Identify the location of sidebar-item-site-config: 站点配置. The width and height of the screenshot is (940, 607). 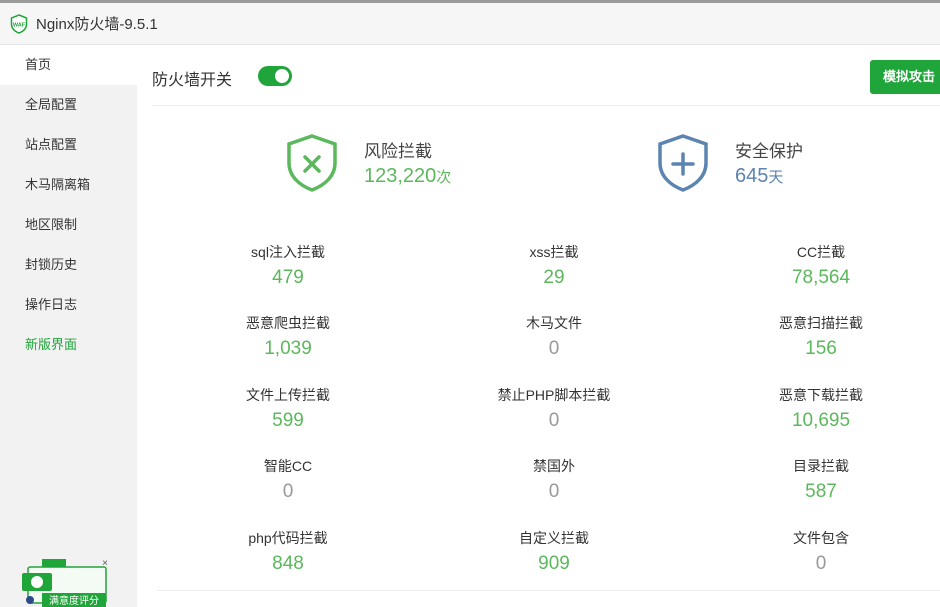
(68, 145).